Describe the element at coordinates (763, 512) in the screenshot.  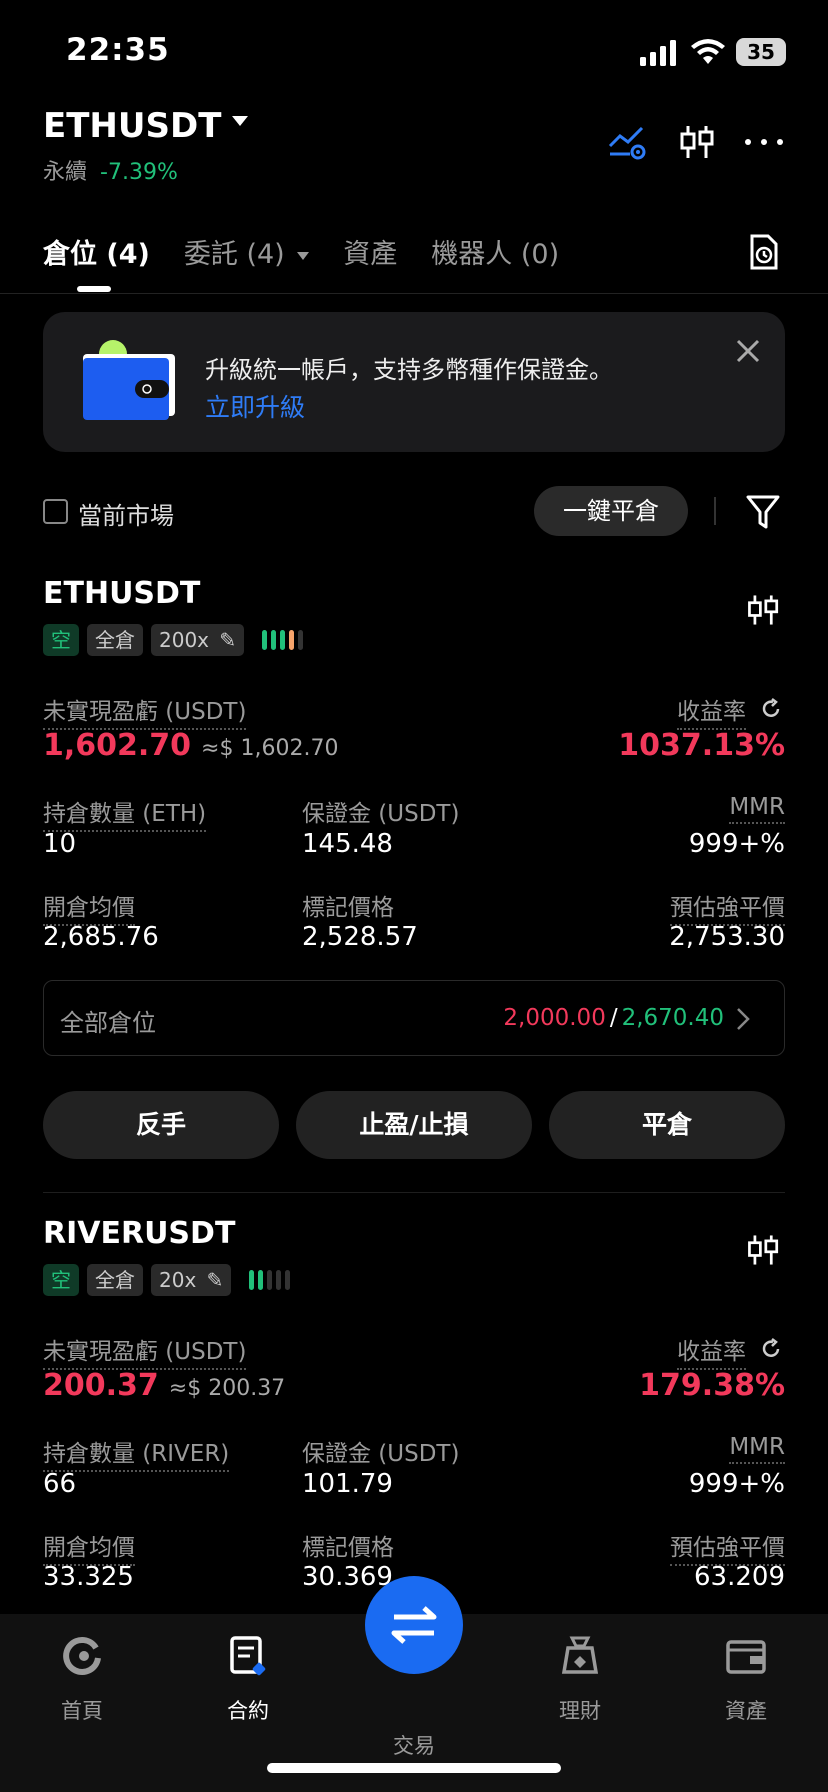
I see `filter-icon` at that location.